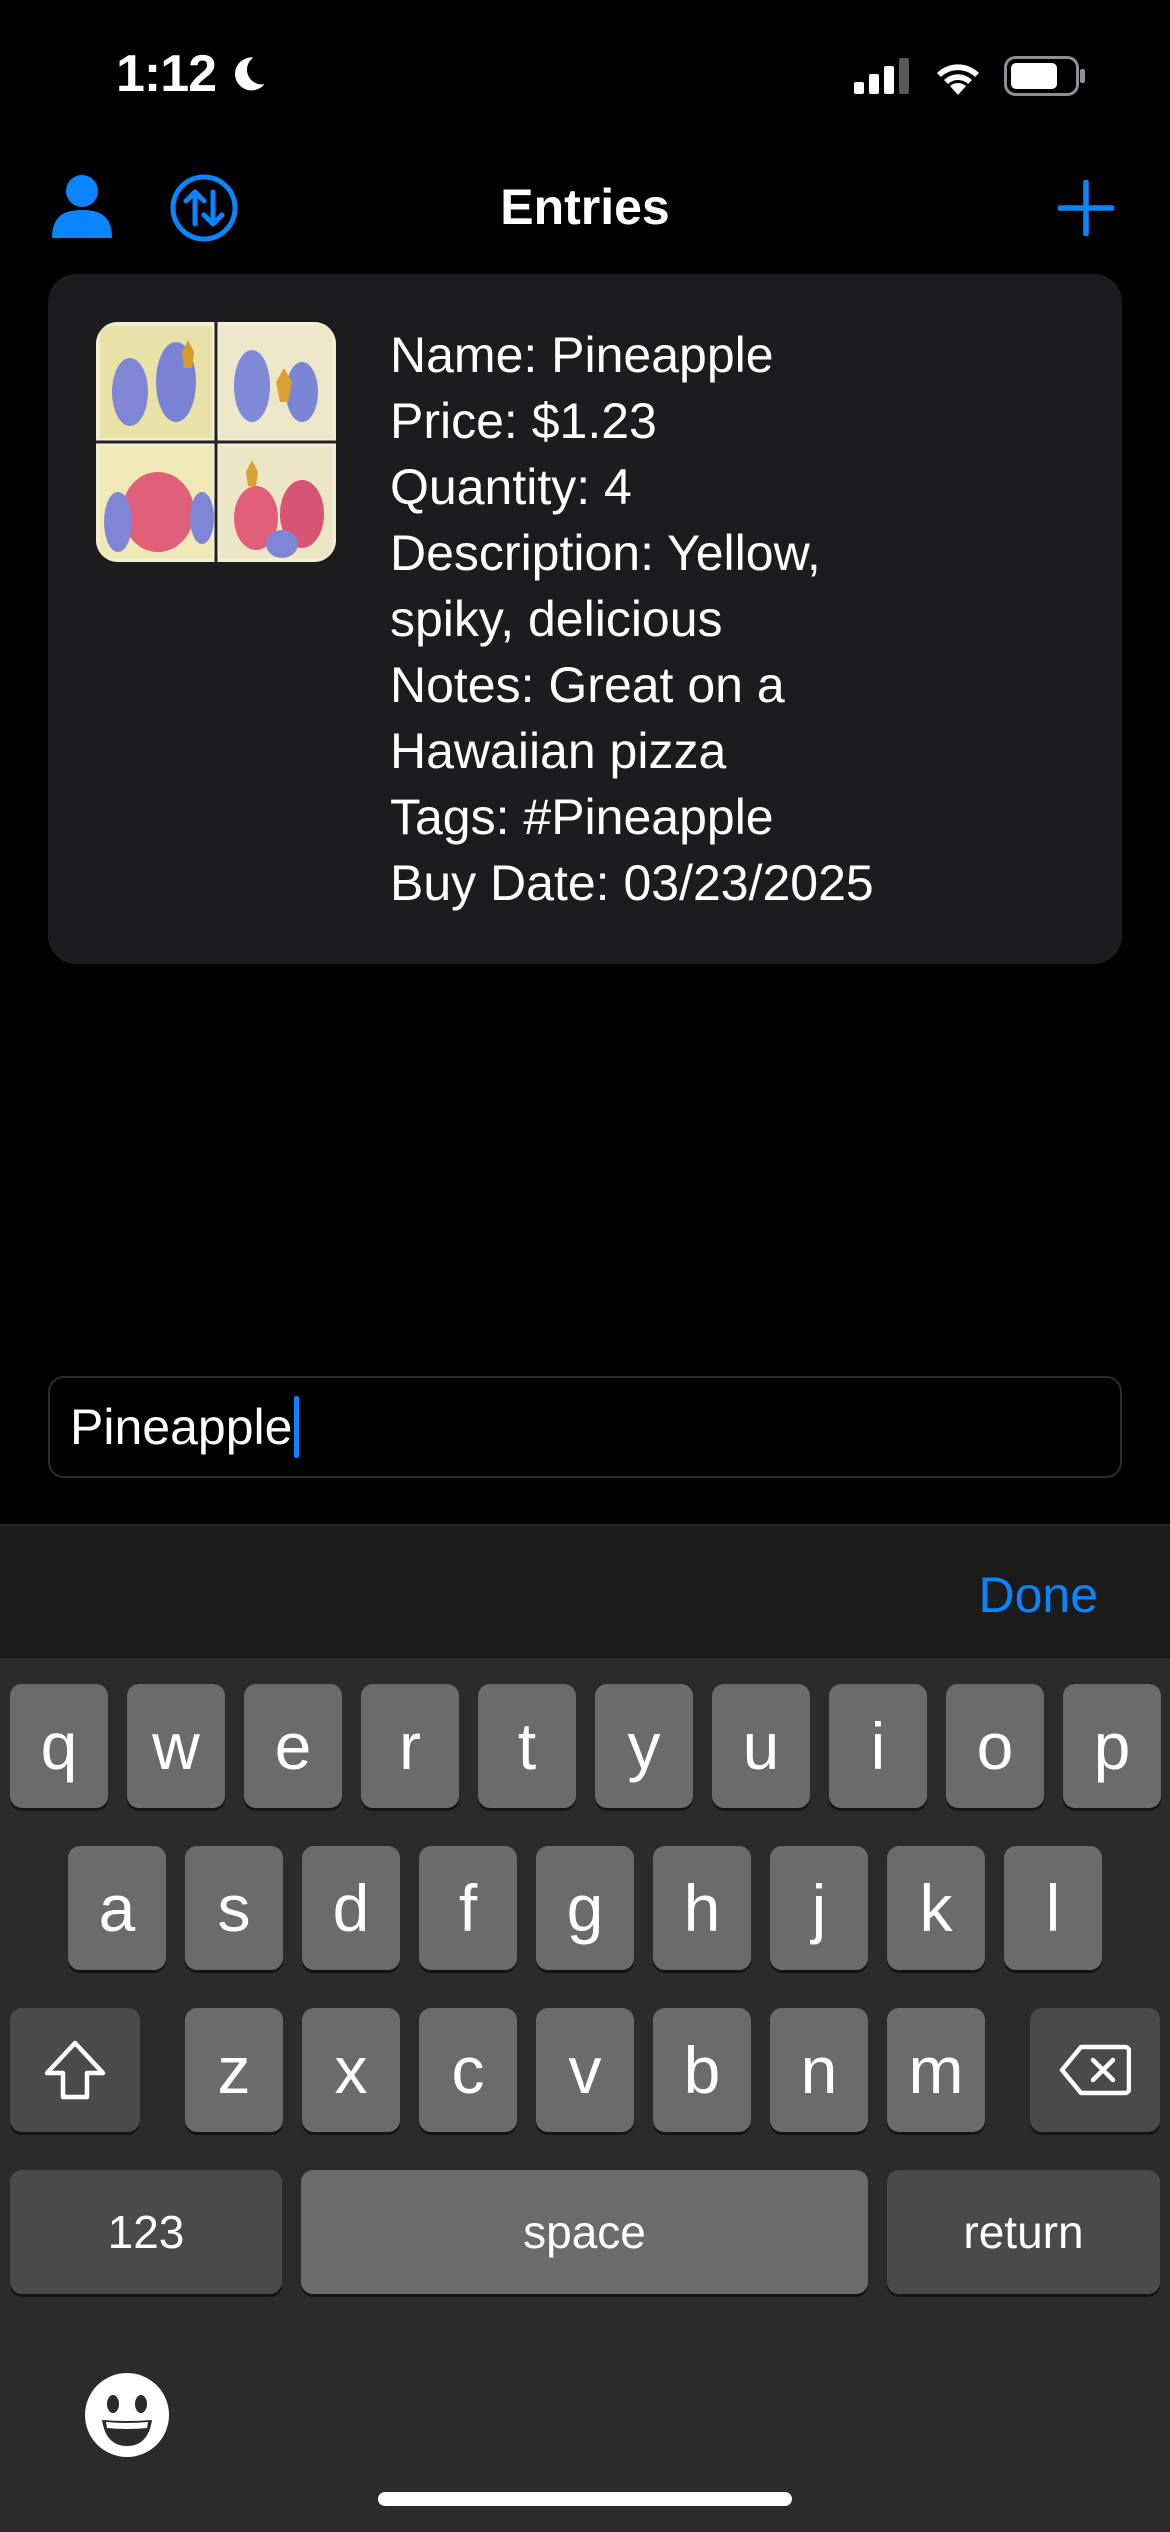 The image size is (1170, 2532). Describe the element at coordinates (234, 2070) in the screenshot. I see `key-z: z` at that location.